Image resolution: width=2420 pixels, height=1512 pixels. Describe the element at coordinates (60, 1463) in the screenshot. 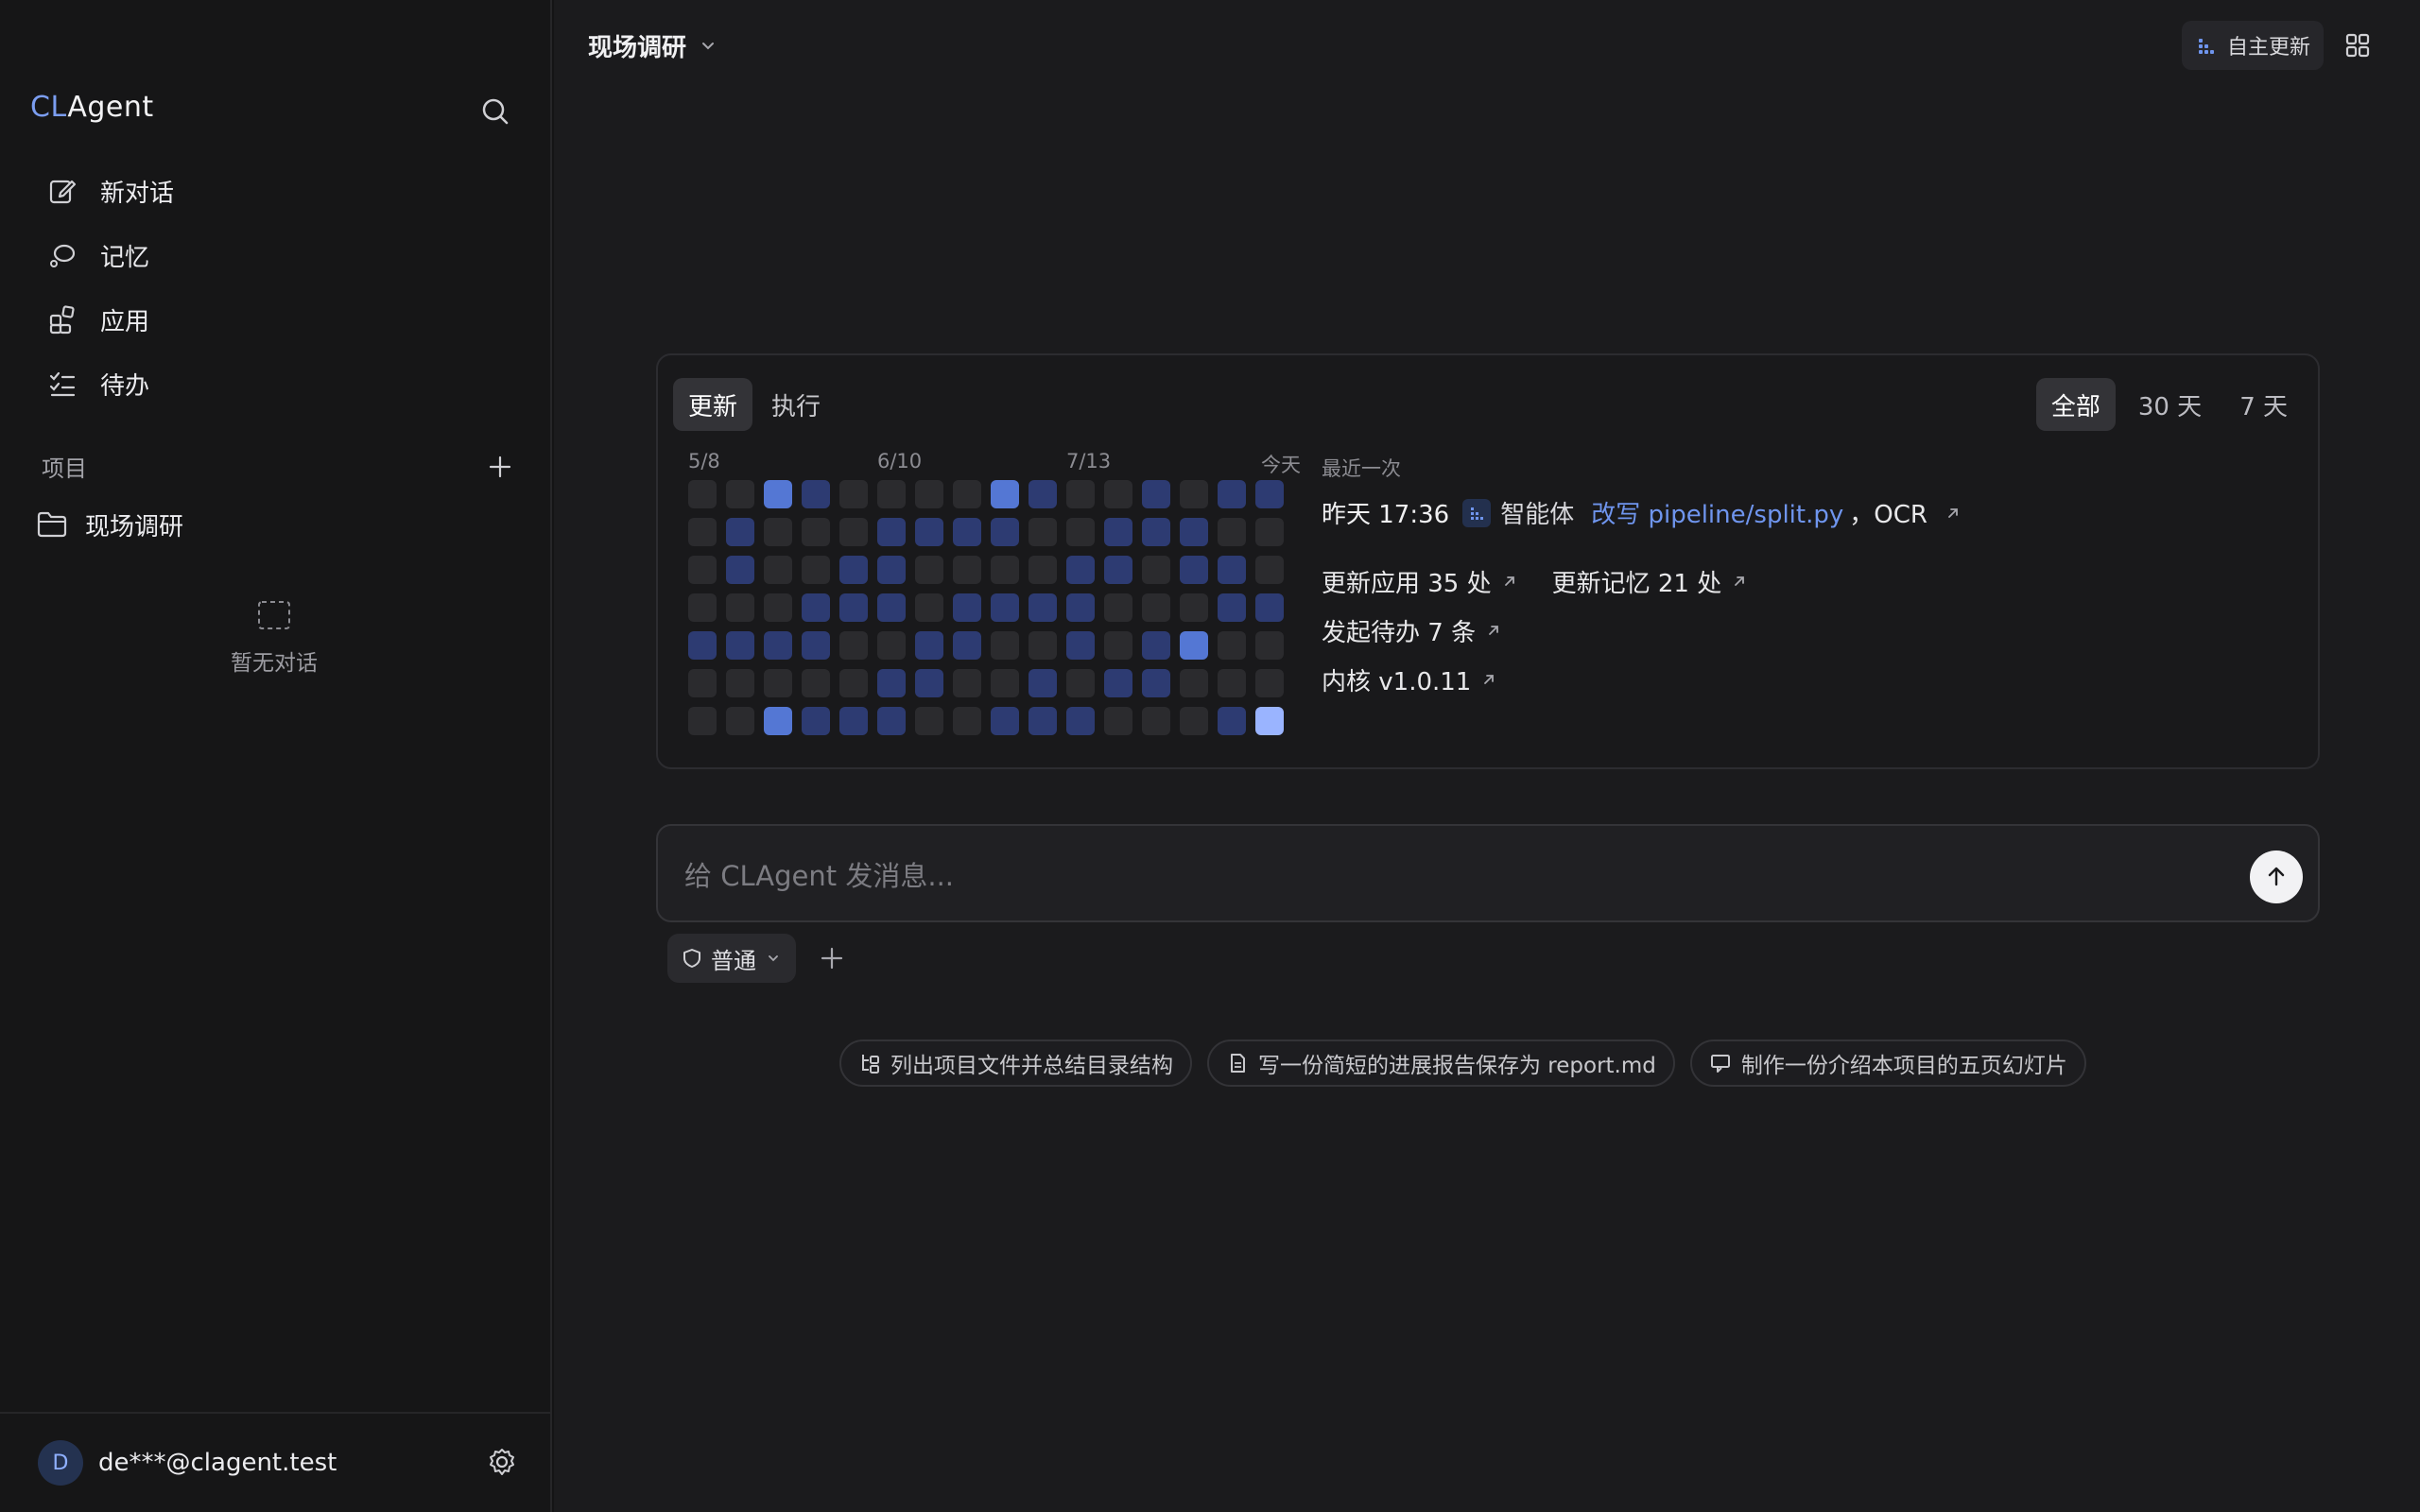

I see `avatar: D` at that location.